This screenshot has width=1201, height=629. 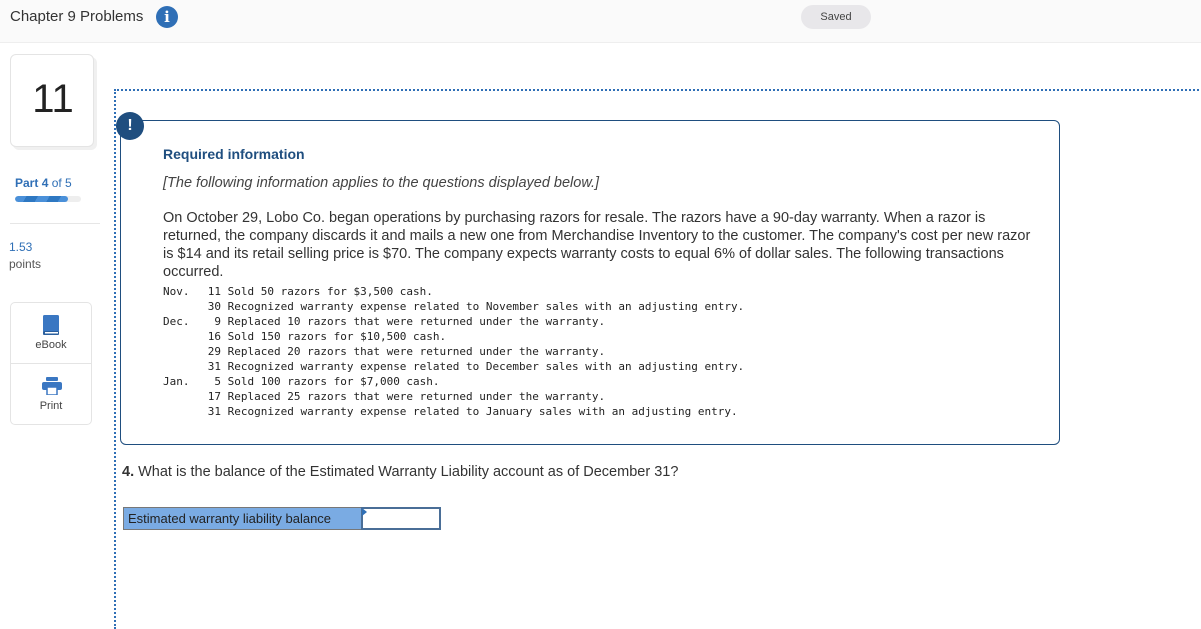 What do you see at coordinates (453, 336) in the screenshot?
I see `transaction-row: 16 Sold 150 razors for $10,500 cash.` at bounding box center [453, 336].